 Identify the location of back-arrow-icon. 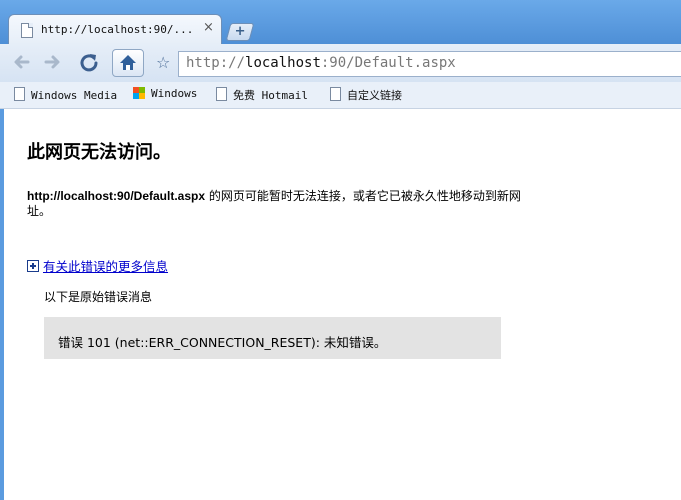
(22, 62).